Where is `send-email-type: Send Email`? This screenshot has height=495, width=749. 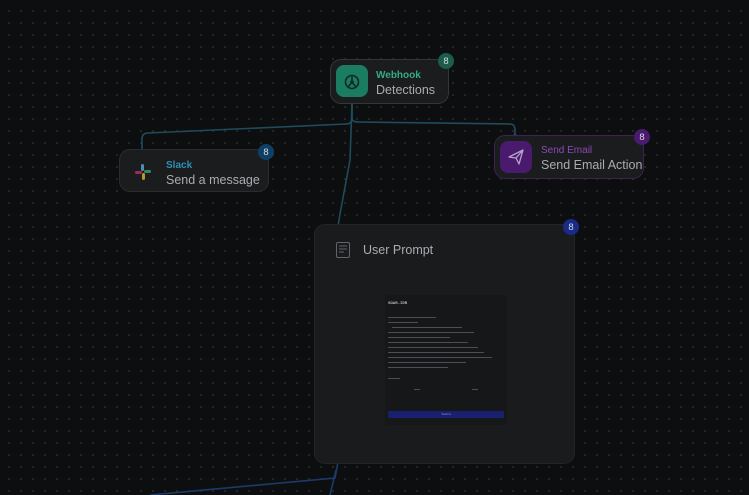 send-email-type: Send Email is located at coordinates (567, 150).